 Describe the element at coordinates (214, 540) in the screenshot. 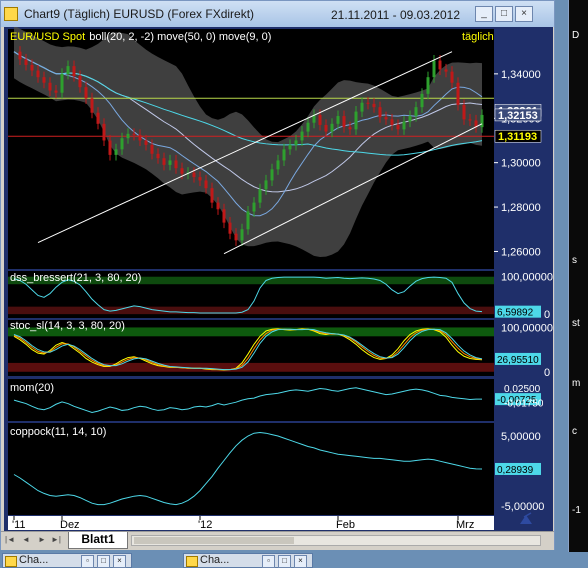

I see `scrollbar-thumb` at that location.